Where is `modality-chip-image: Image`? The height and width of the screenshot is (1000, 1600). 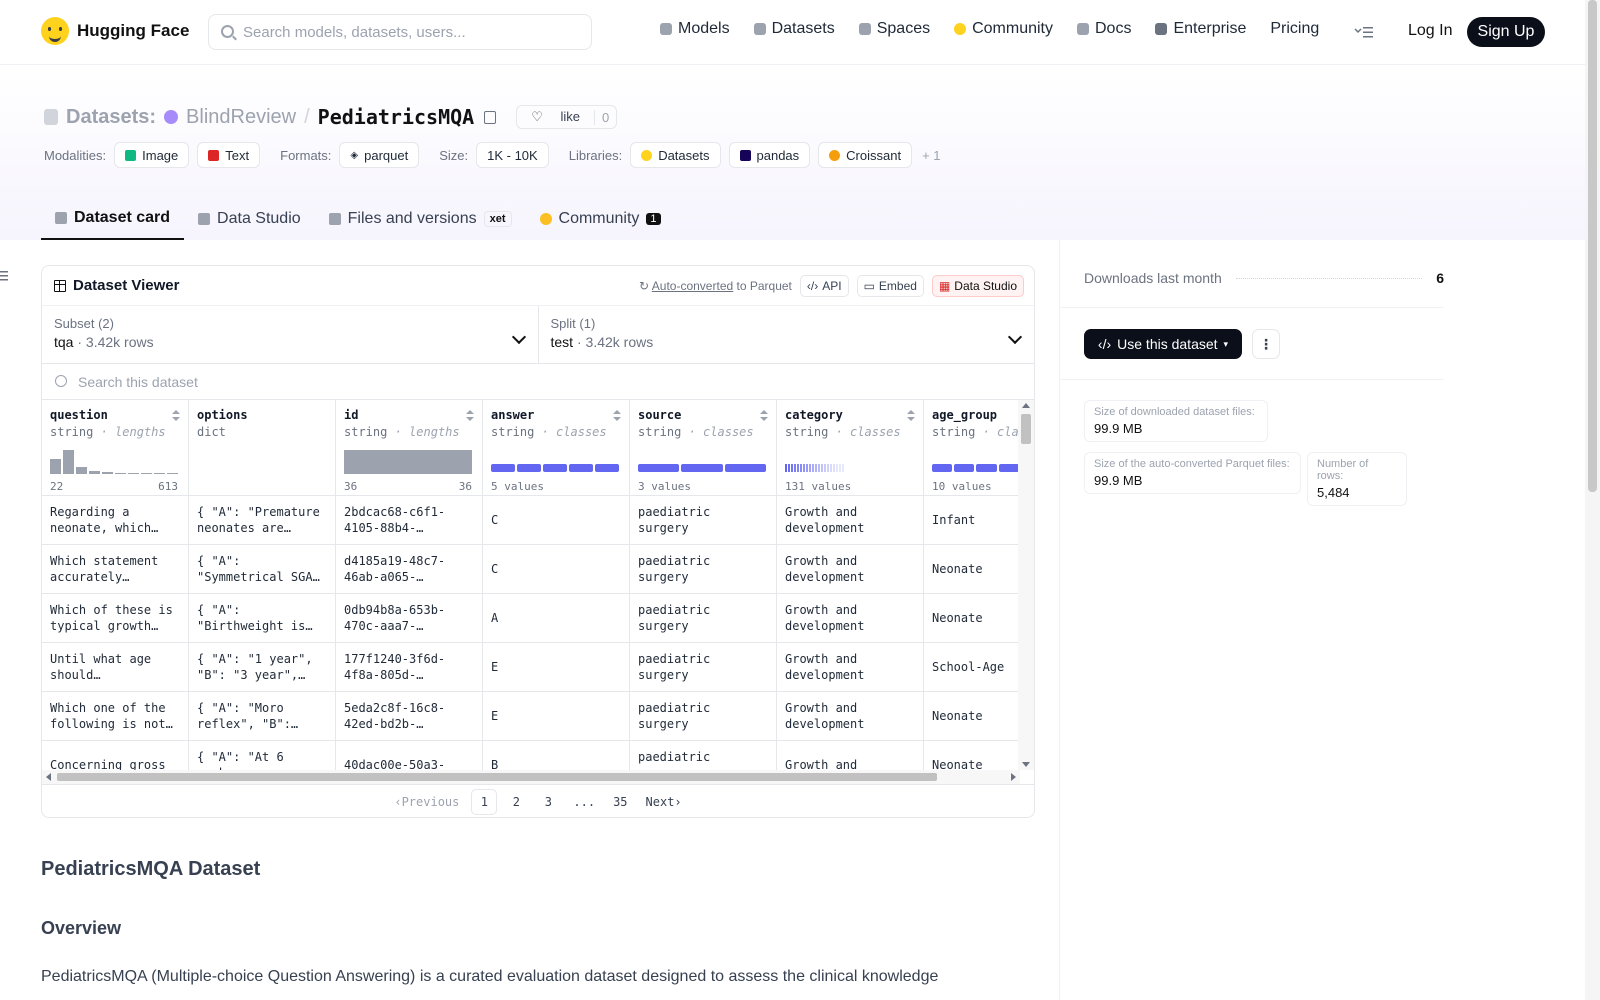 modality-chip-image: Image is located at coordinates (152, 155).